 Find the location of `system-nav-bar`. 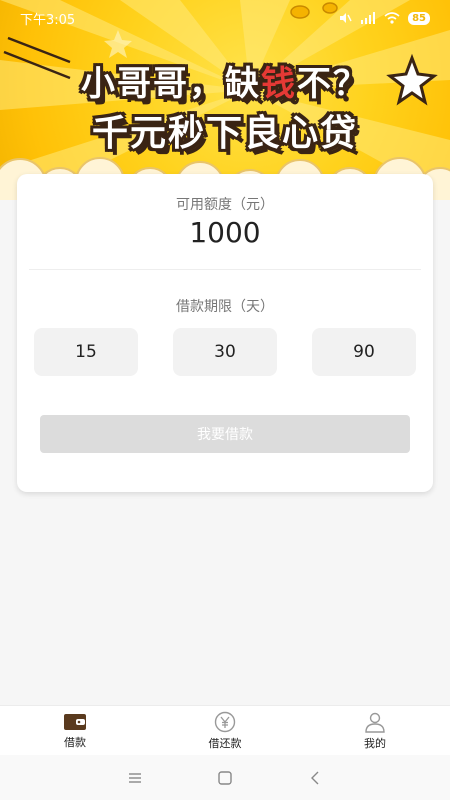

system-nav-bar is located at coordinates (225, 777).